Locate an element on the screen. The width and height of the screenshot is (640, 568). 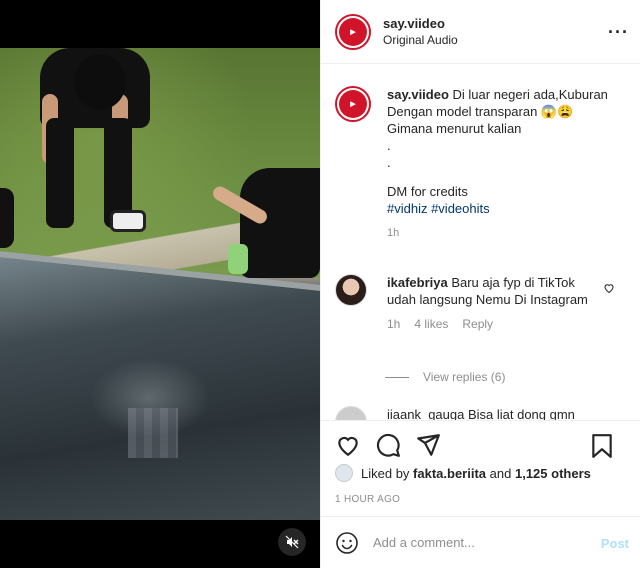
liker-username: fakta.beriita is located at coordinates (449, 473).